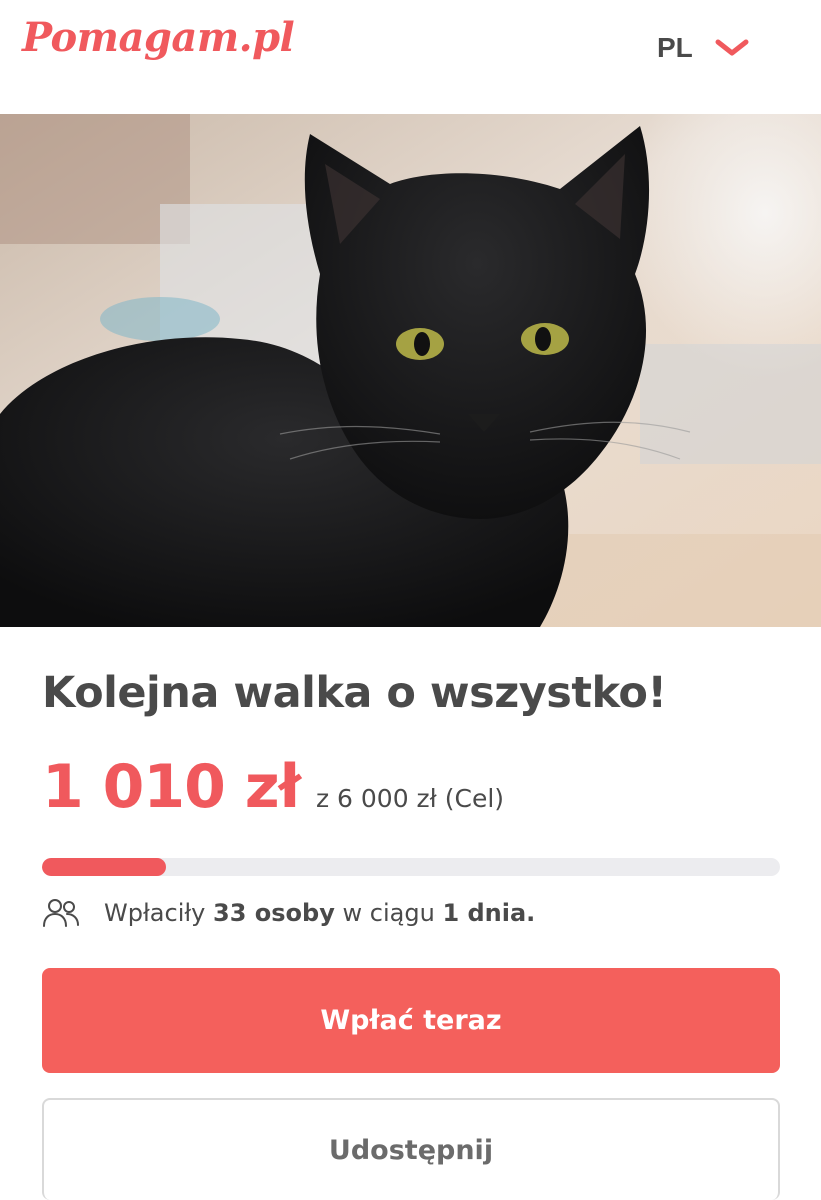  I want to click on donors-info: Wpłaciły 33 osoby w ciągu 1 dnia., so click(288, 913).